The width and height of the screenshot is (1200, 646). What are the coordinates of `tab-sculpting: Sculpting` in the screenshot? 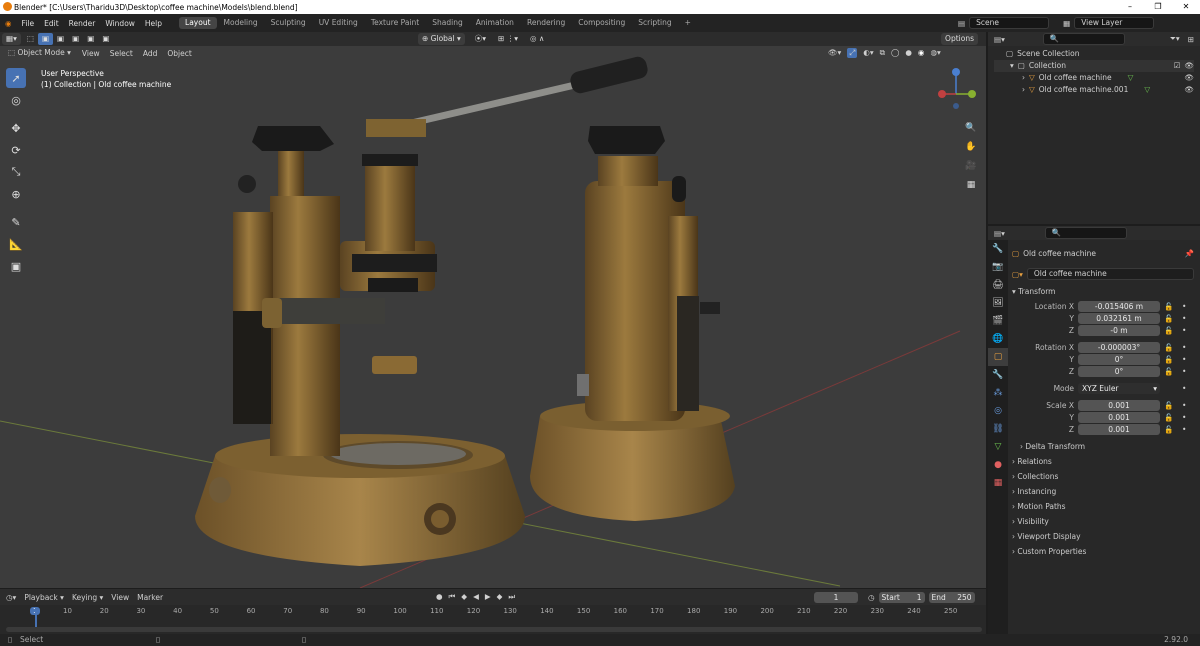 It's located at (288, 23).